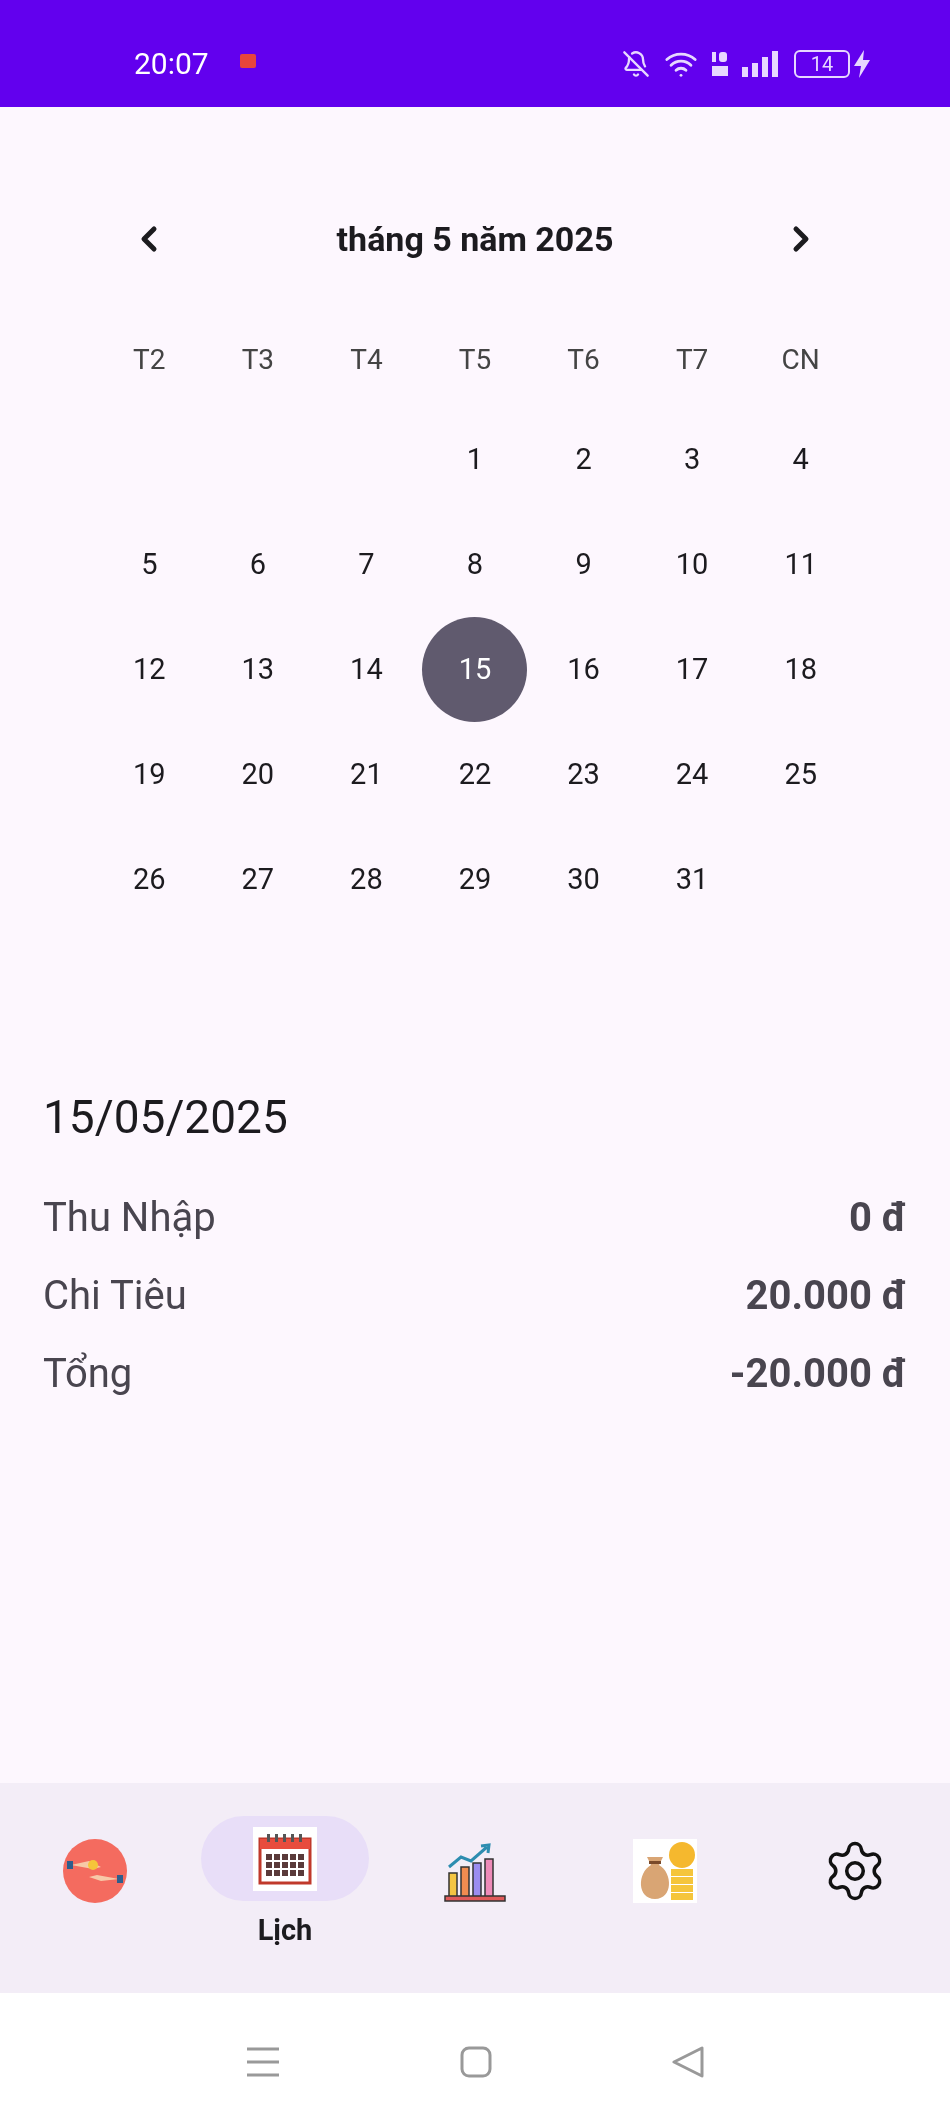 This screenshot has height=2111, width=950. What do you see at coordinates (800, 360) in the screenshot?
I see `weekday-label: CN` at bounding box center [800, 360].